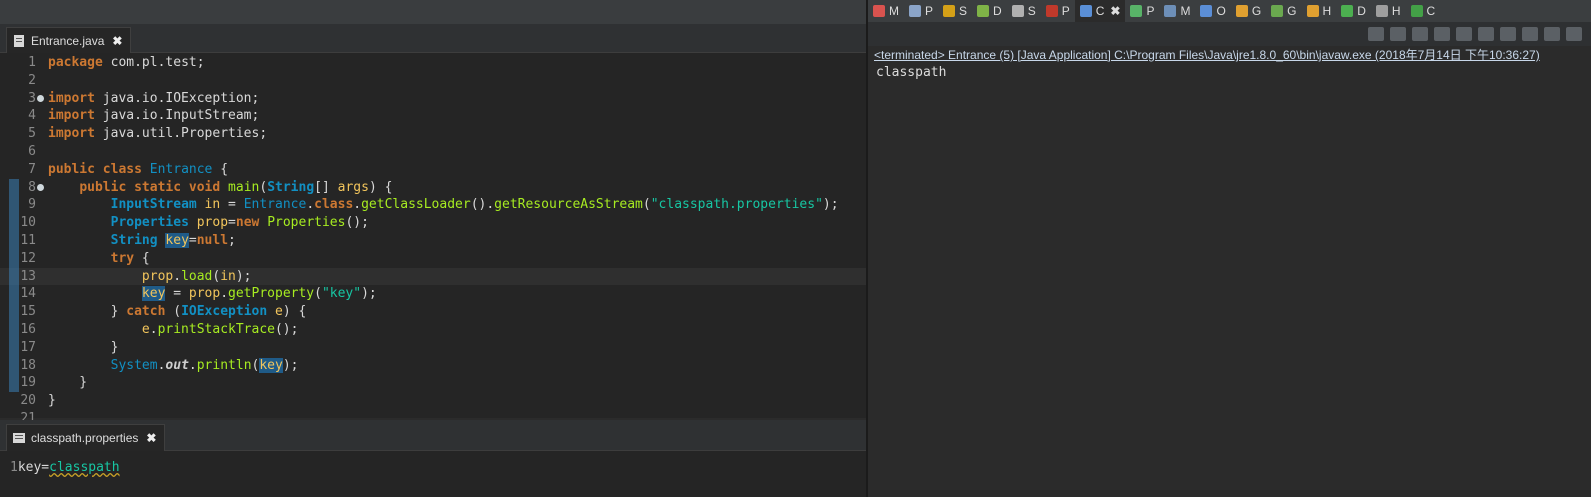 The width and height of the screenshot is (1591, 497). What do you see at coordinates (1398, 34) in the screenshot?
I see `remove-launch-icon` at bounding box center [1398, 34].